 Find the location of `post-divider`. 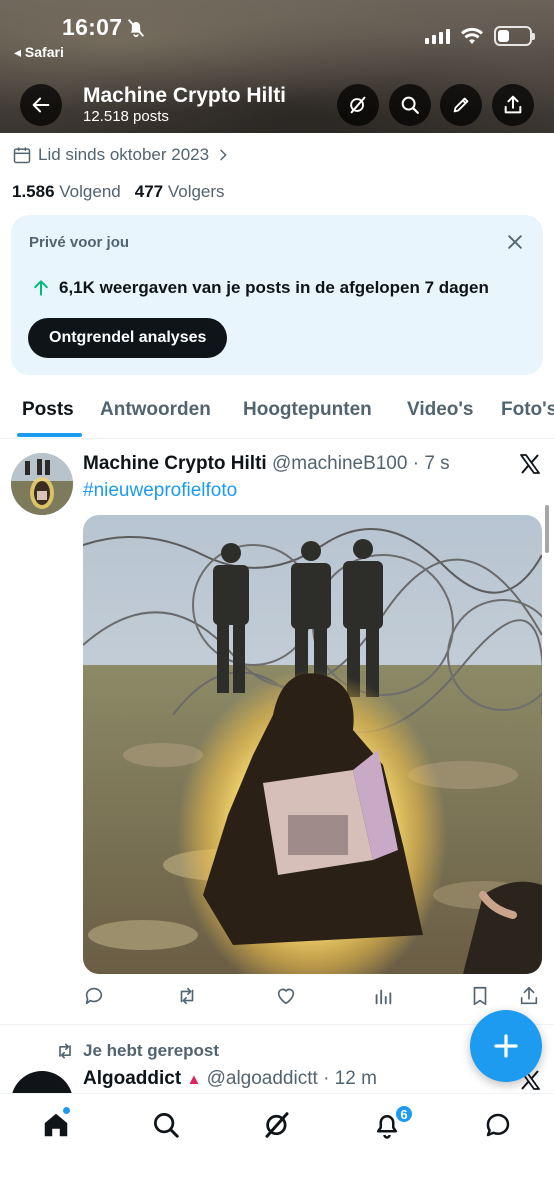

post-divider is located at coordinates (277, 1024).